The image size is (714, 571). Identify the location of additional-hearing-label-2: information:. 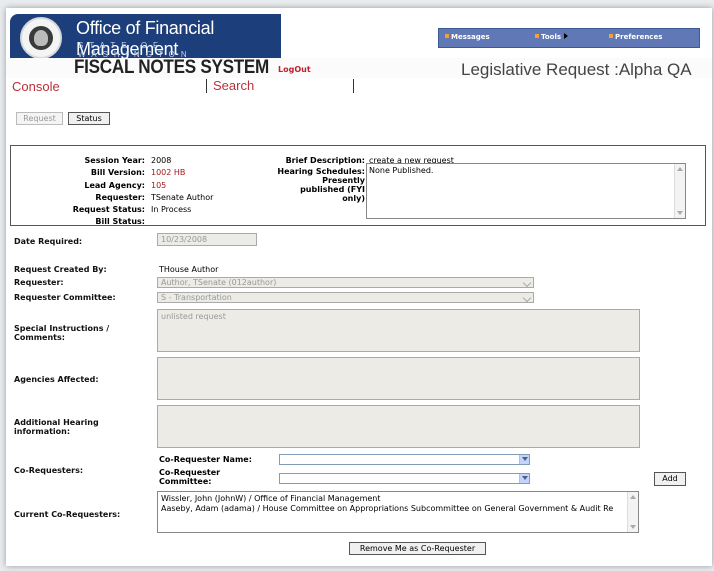
(42, 431).